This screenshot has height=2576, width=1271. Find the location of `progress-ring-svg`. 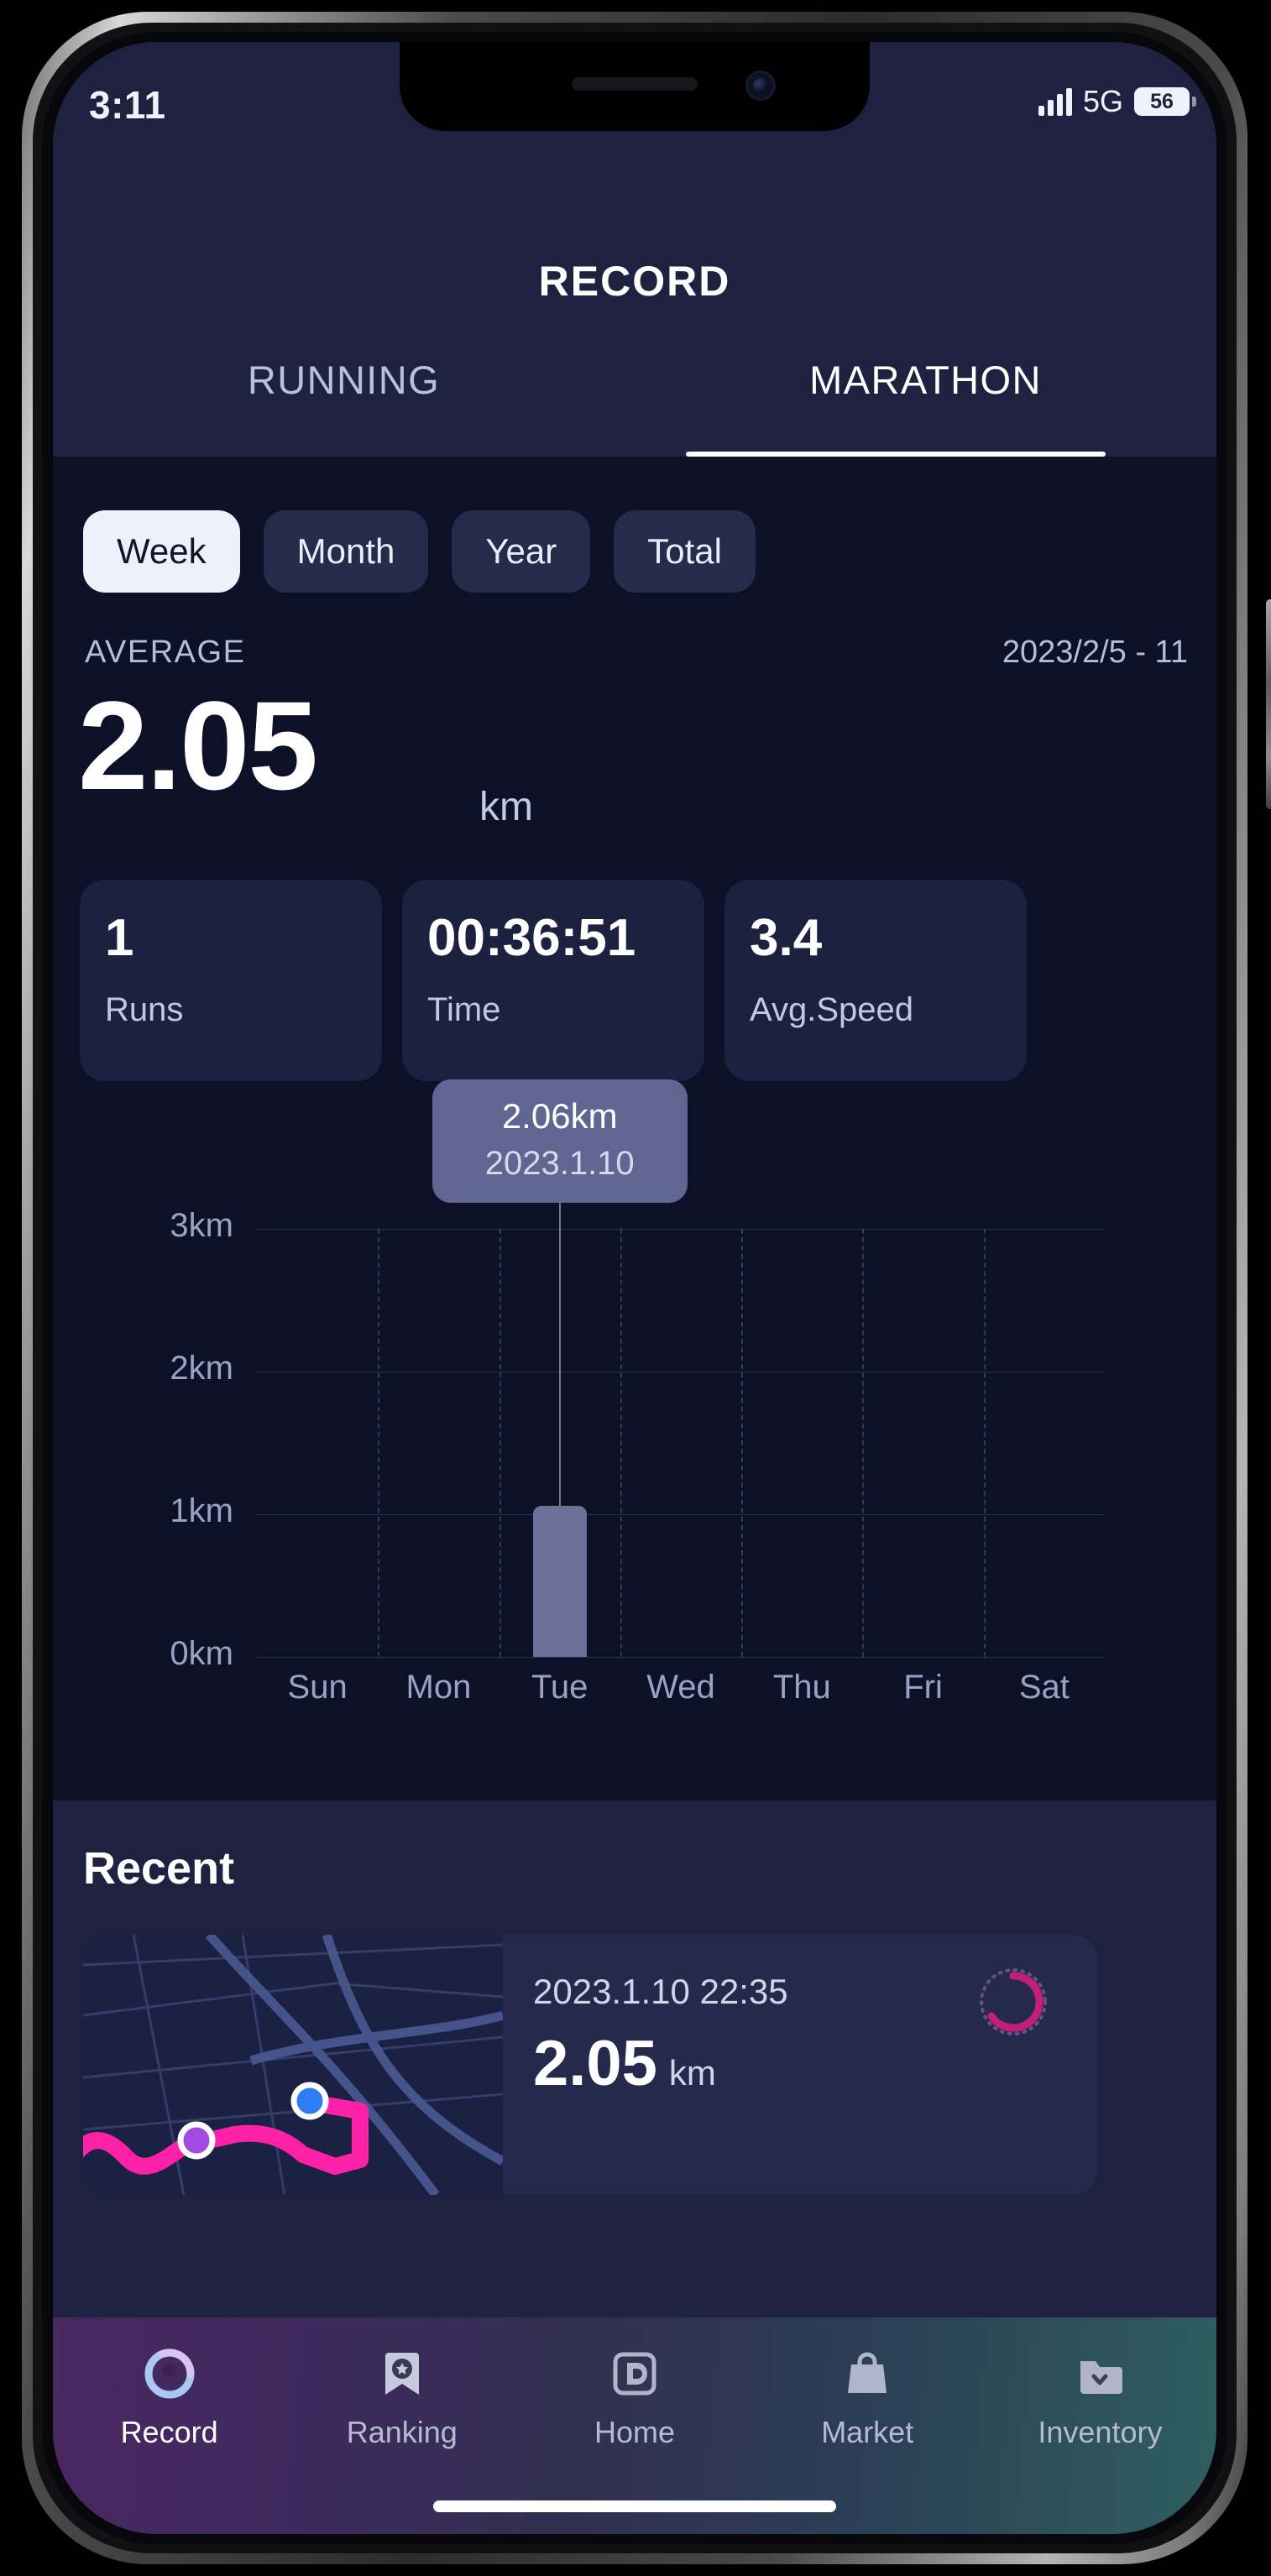

progress-ring-svg is located at coordinates (1013, 2001).